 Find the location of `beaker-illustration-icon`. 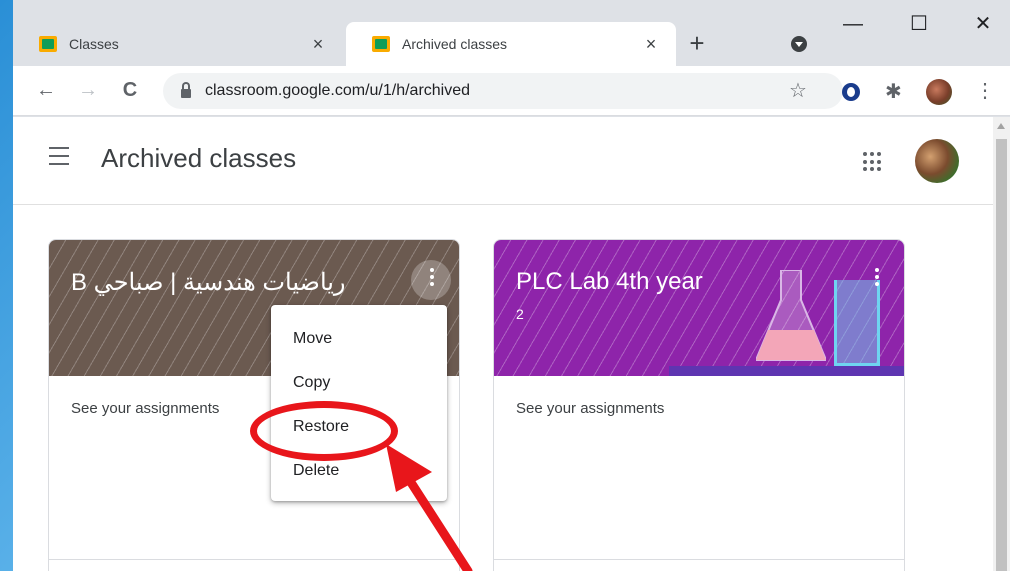

beaker-illustration-icon is located at coordinates (857, 323).